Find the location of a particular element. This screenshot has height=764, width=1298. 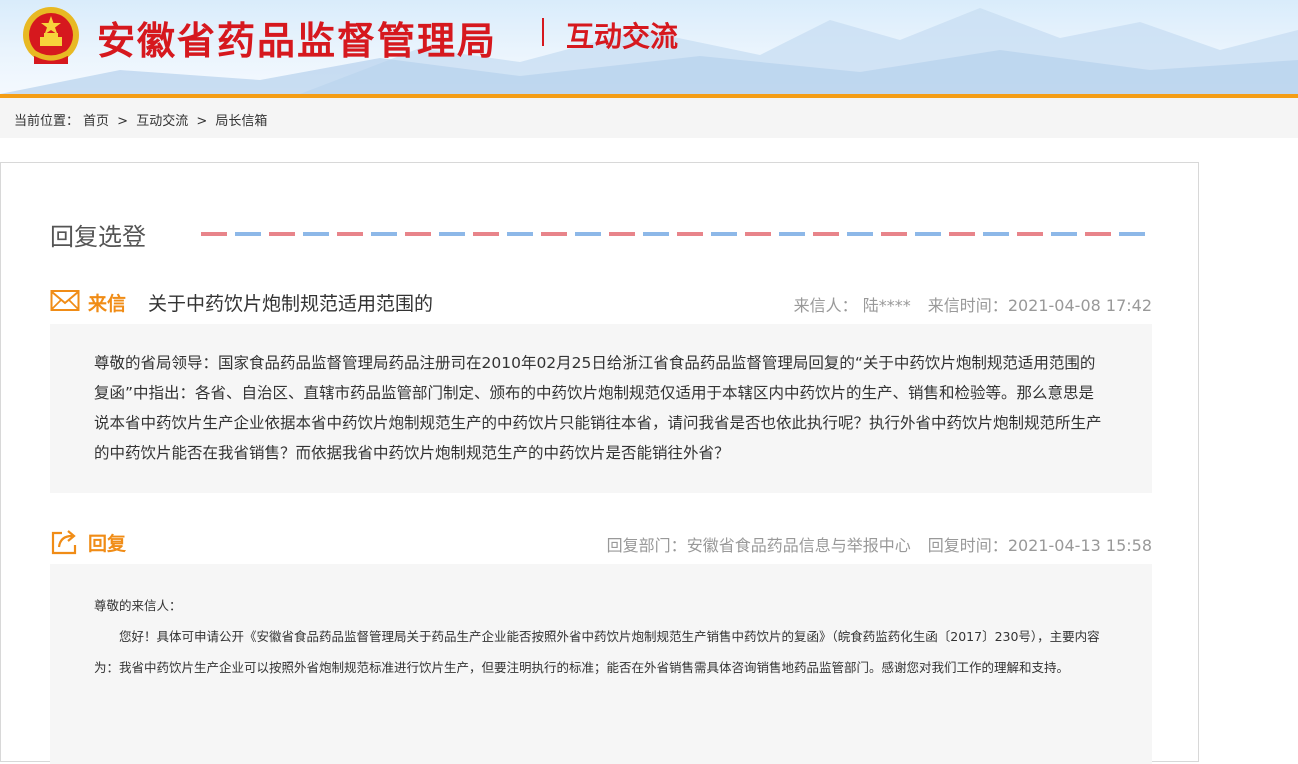

reply-dept-label: 回复部门： is located at coordinates (646, 545).